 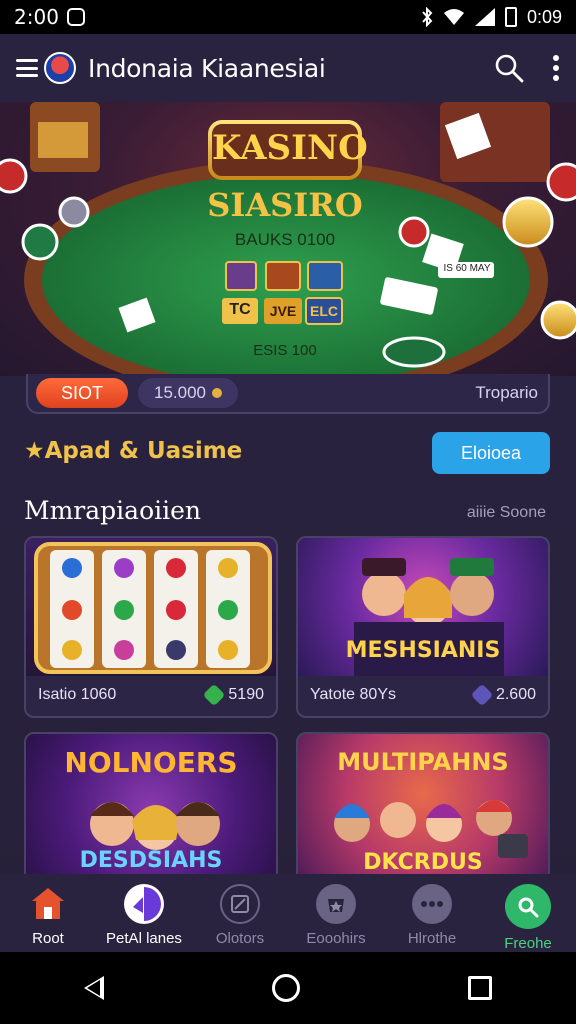 I want to click on game-value: 2.600, so click(x=503, y=695).